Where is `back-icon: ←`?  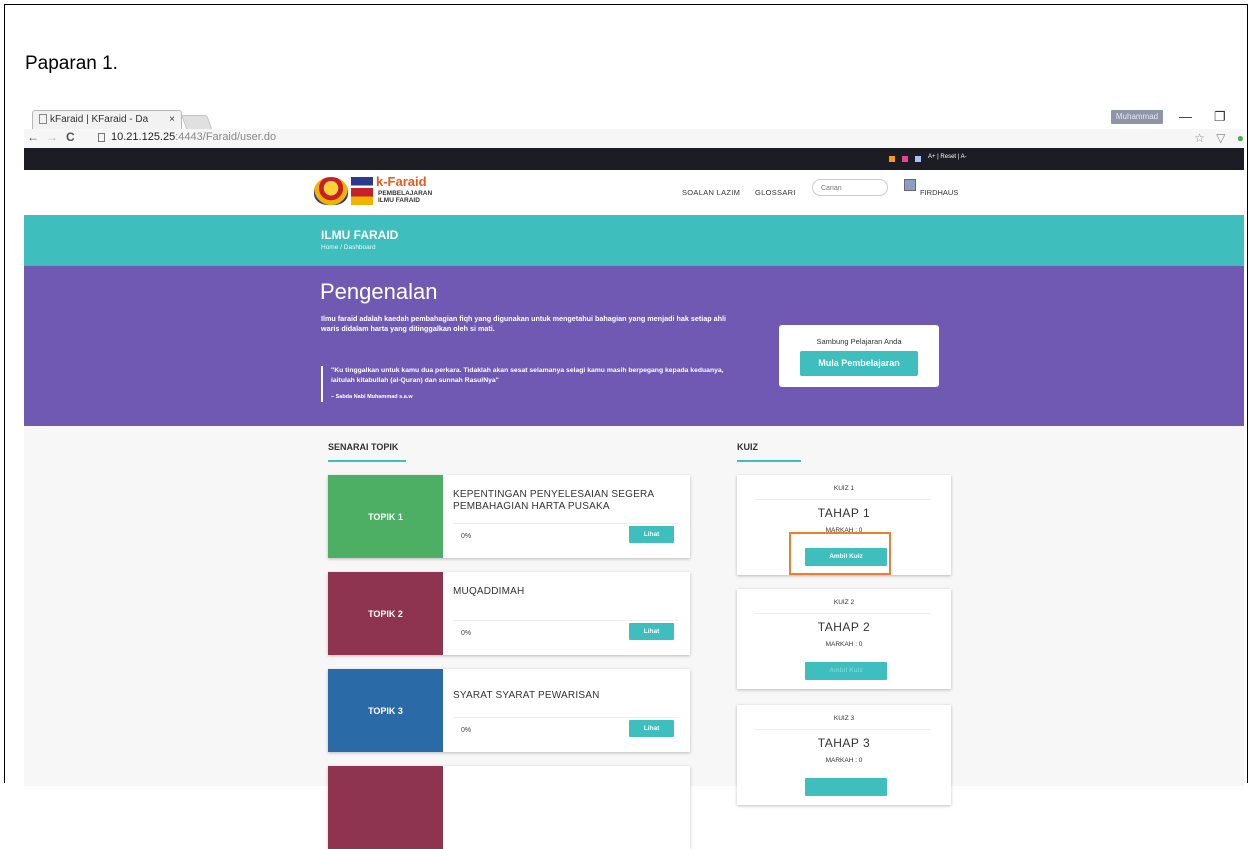
back-icon: ← is located at coordinates (33, 137).